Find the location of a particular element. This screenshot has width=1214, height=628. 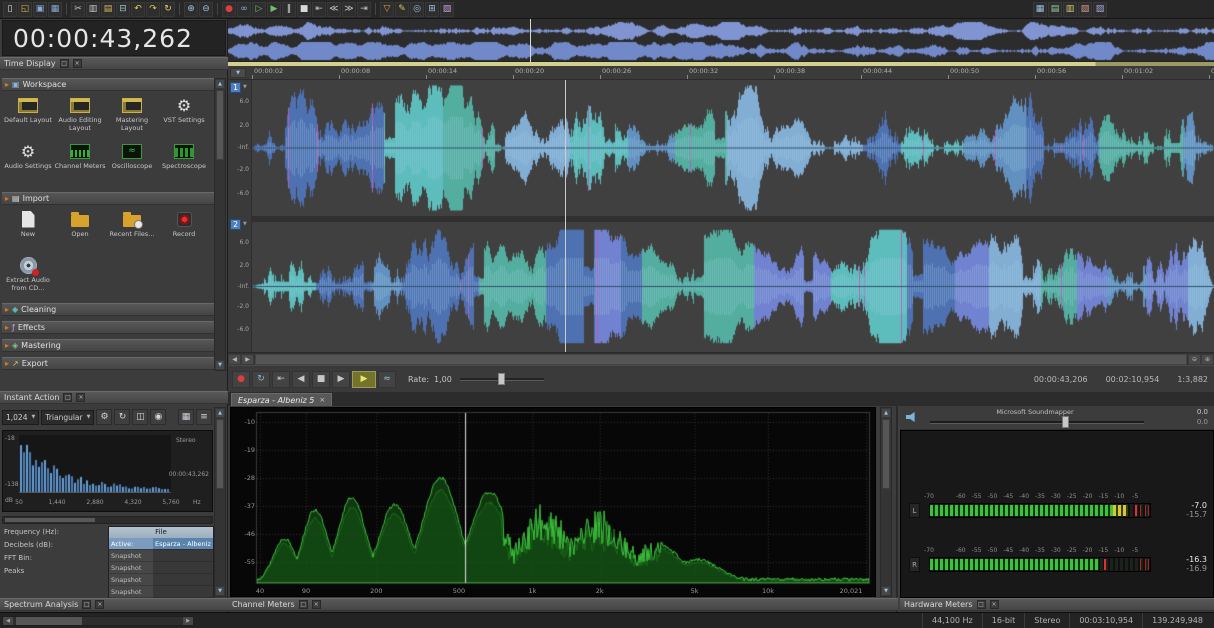

import-item-new: New is located at coordinates (28, 229).